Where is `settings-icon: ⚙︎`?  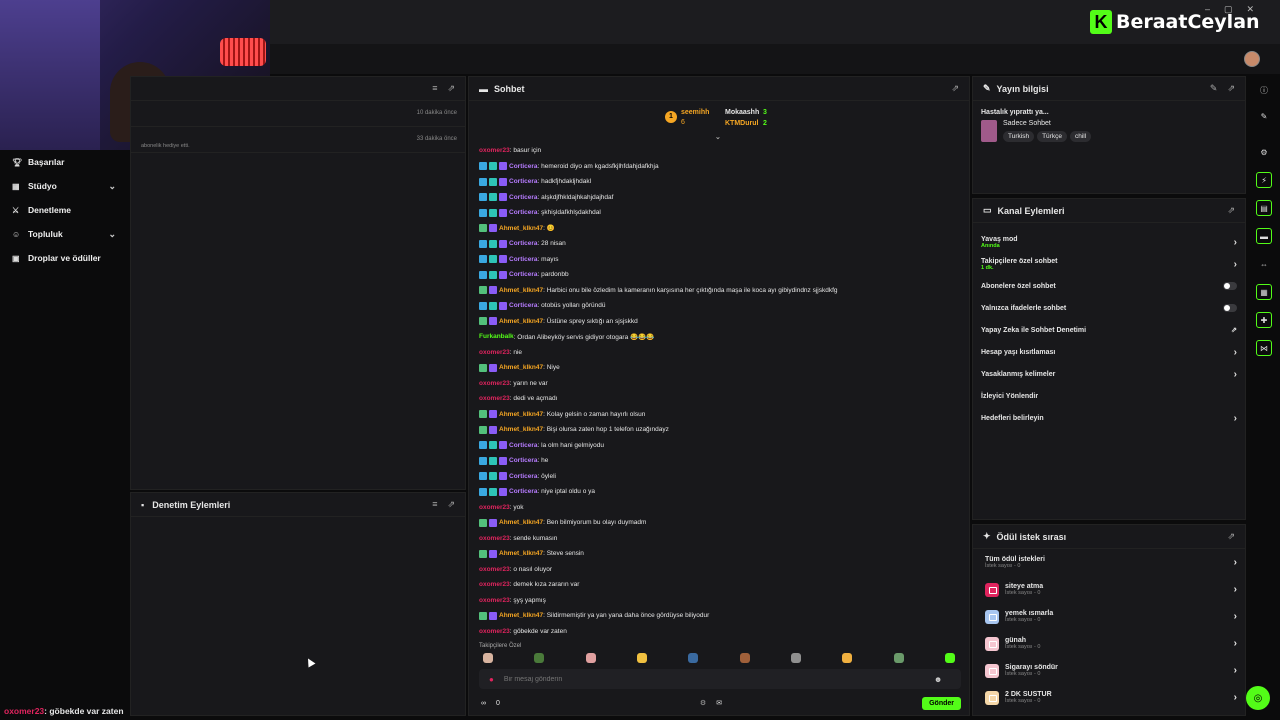
settings-icon: ⚙︎ is located at coordinates (1264, 152).